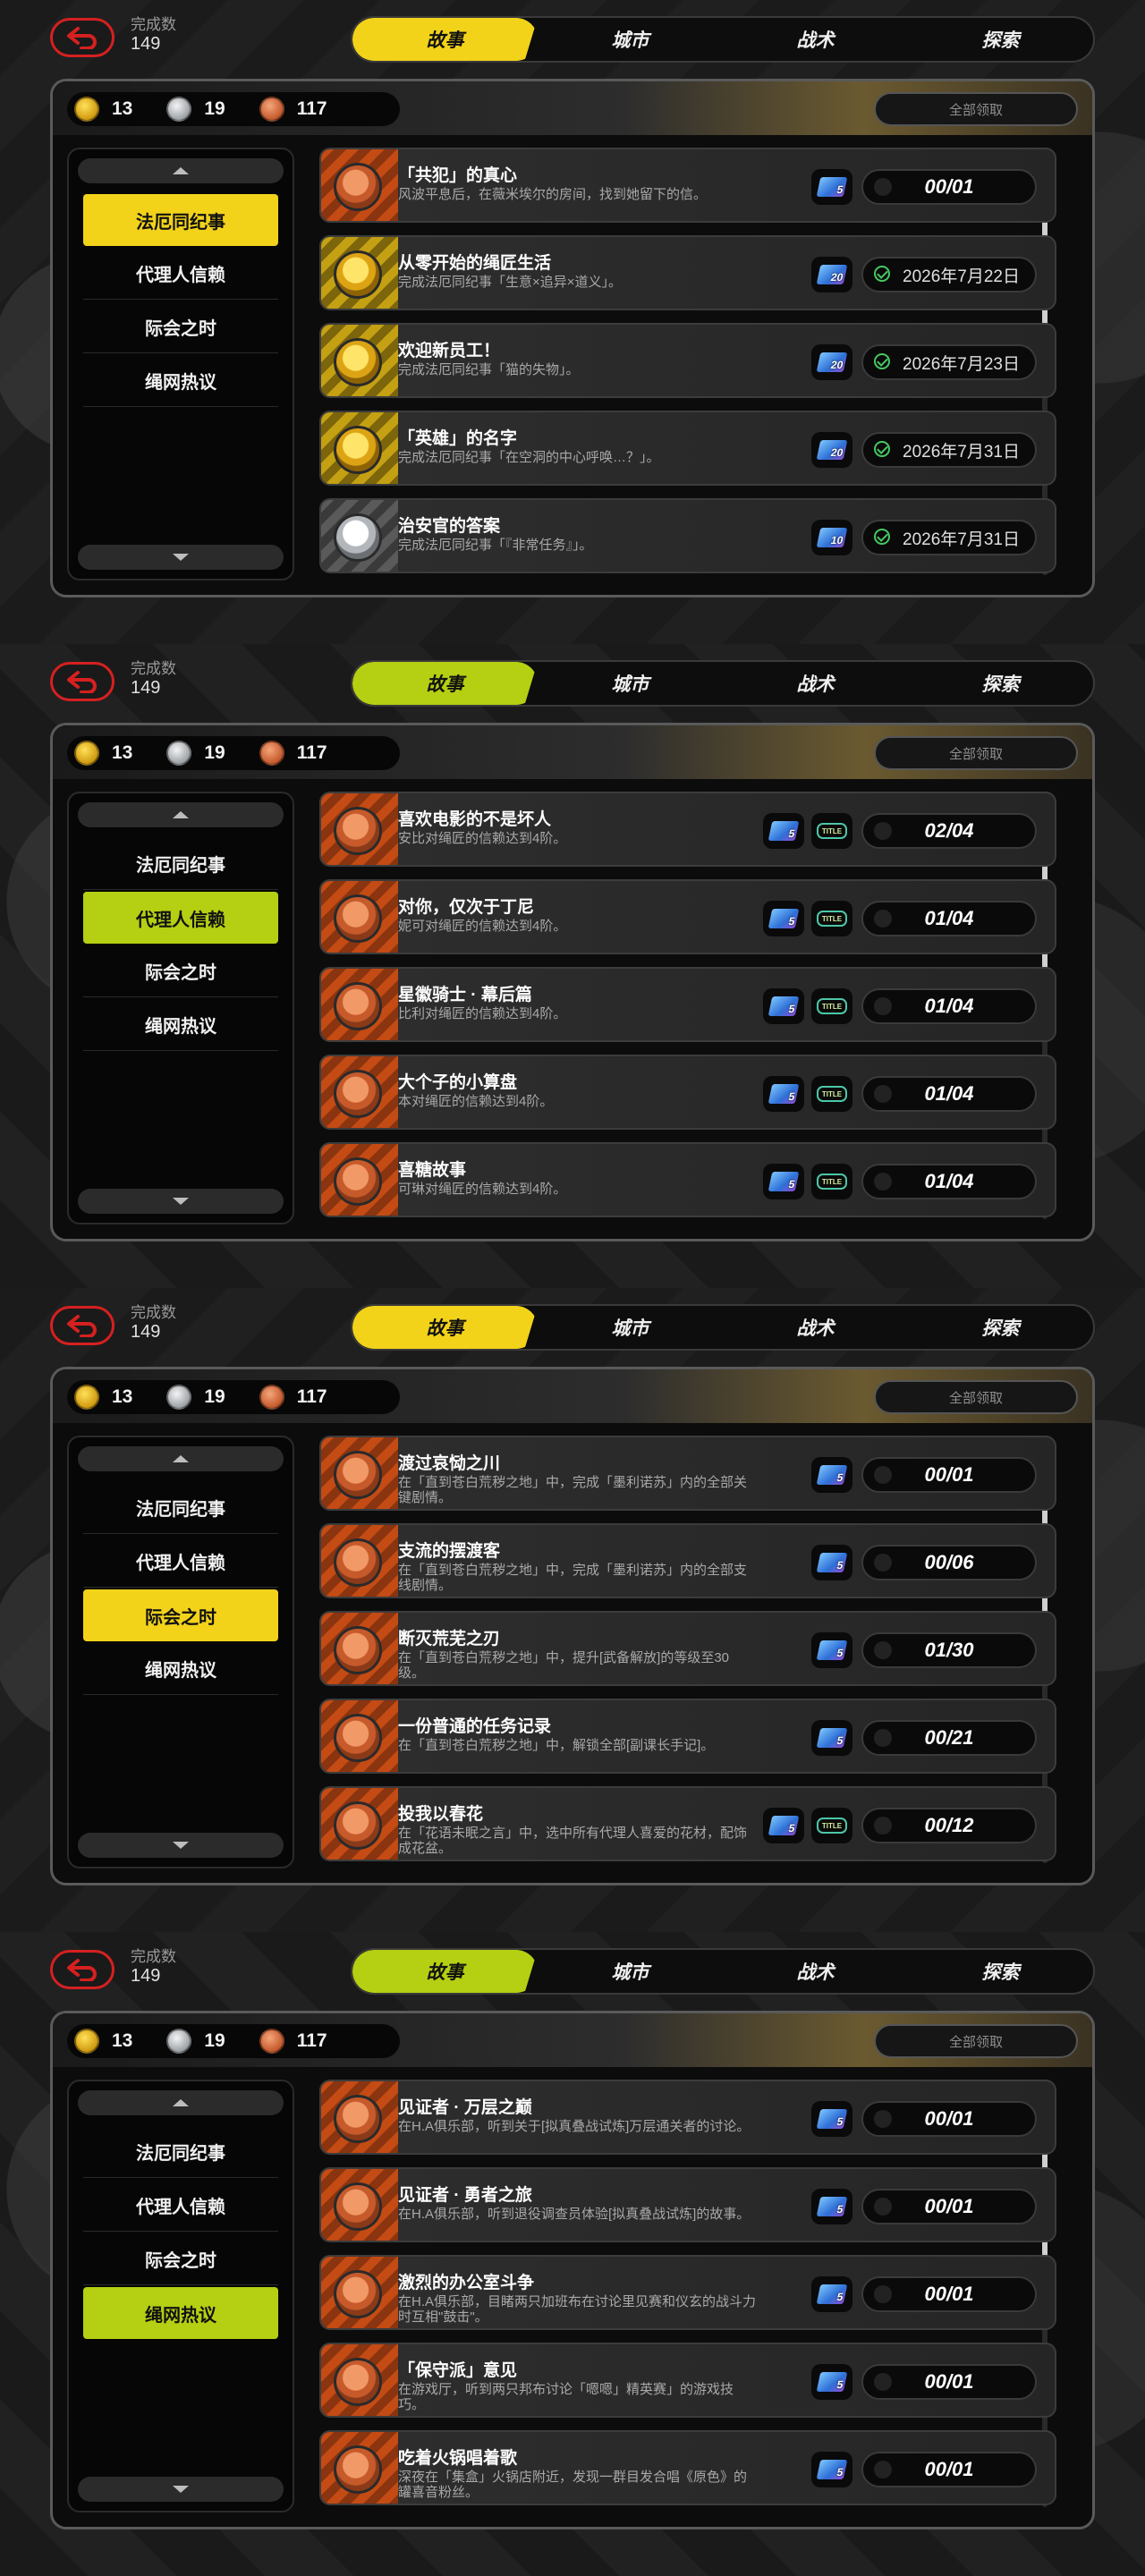  What do you see at coordinates (687, 1092) in the screenshot?
I see `quest-row: 大个子的小算盘 本对绳匠的信赖达到4阶。 TITLE 5 01/04` at bounding box center [687, 1092].